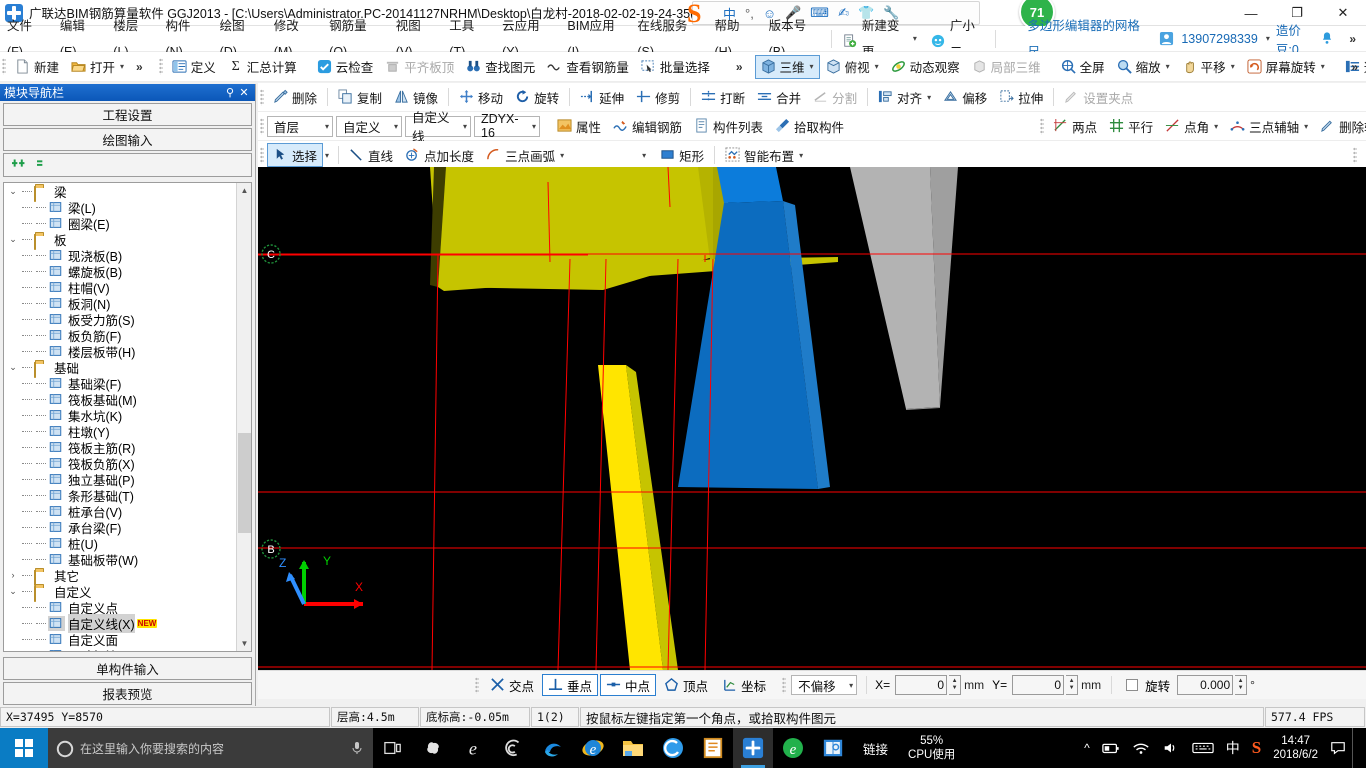  I want to click on app-icon-edge, so click(553, 748).